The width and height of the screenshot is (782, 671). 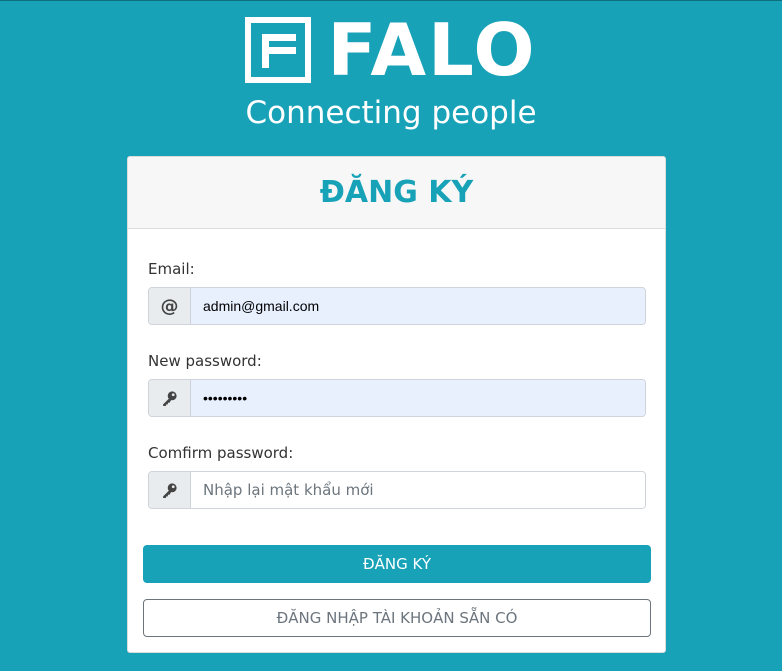 I want to click on email-input-group: @, so click(x=397, y=306).